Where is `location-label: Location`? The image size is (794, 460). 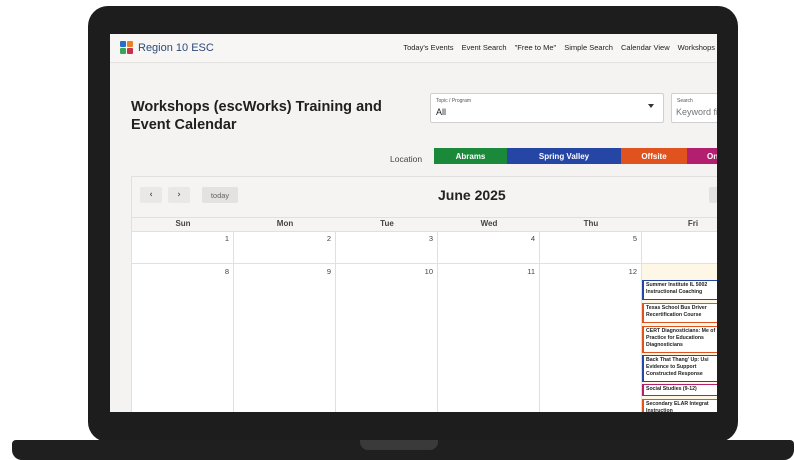
location-label: Location is located at coordinates (406, 159).